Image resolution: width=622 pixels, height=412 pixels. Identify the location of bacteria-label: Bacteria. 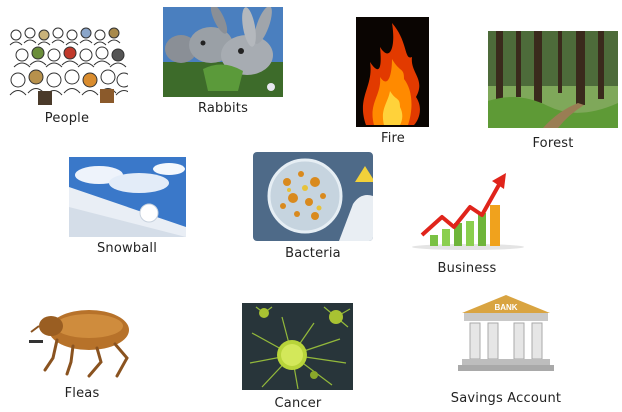
(313, 253).